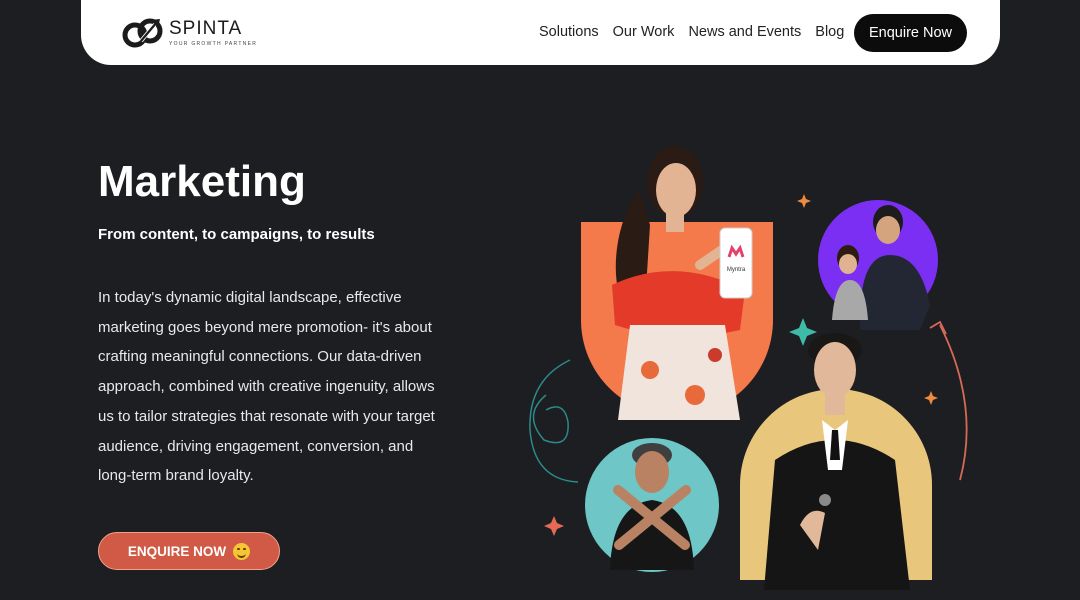  I want to click on hero-cta-label: ENQUIRE NOW, so click(177, 551).